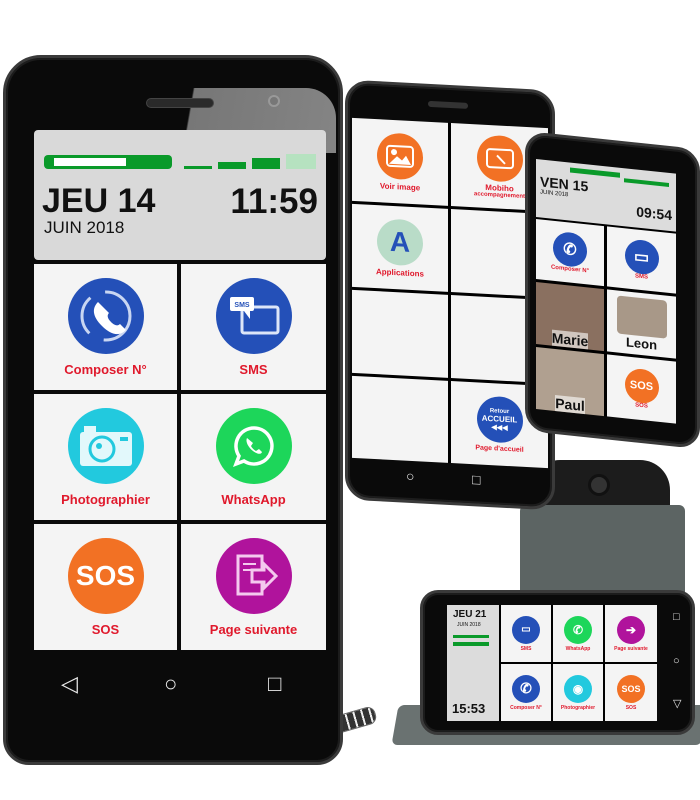 This screenshot has height=800, width=700. What do you see at coordinates (641, 343) in the screenshot?
I see `contact-name: Leon` at bounding box center [641, 343].